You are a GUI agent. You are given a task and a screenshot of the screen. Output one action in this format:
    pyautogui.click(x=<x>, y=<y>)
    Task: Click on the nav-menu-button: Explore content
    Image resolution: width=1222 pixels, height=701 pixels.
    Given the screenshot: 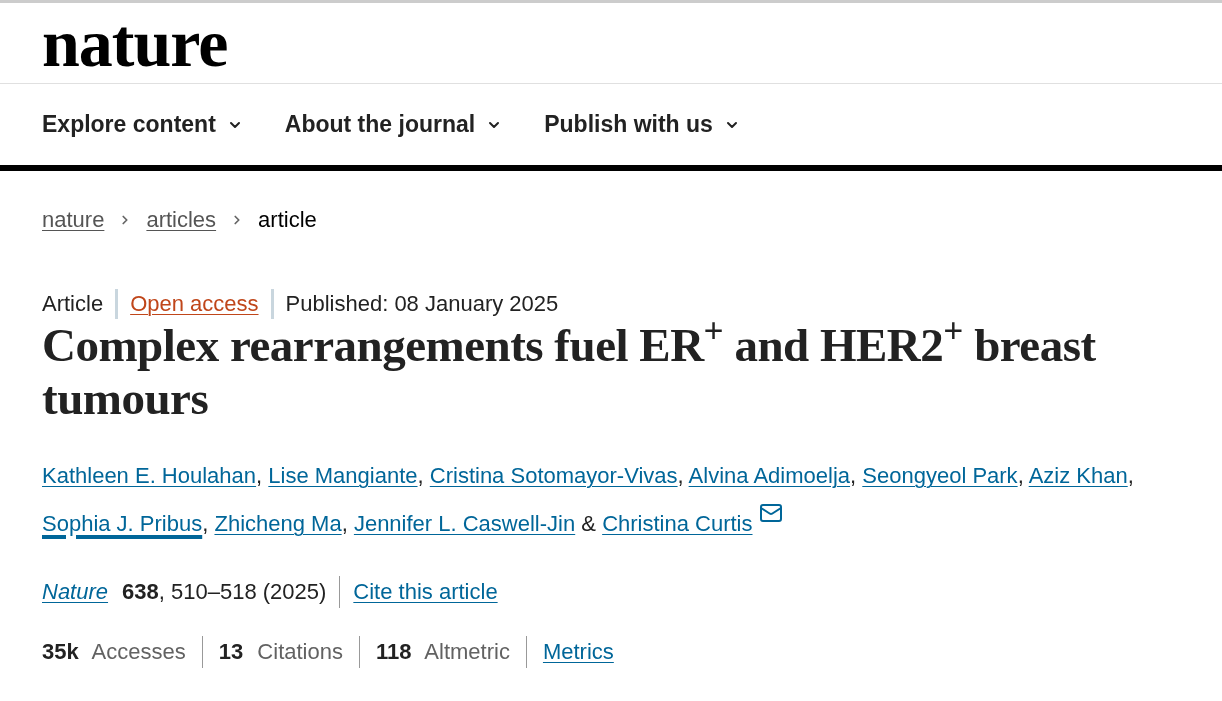 What is the action you would take?
    pyautogui.click(x=142, y=124)
    